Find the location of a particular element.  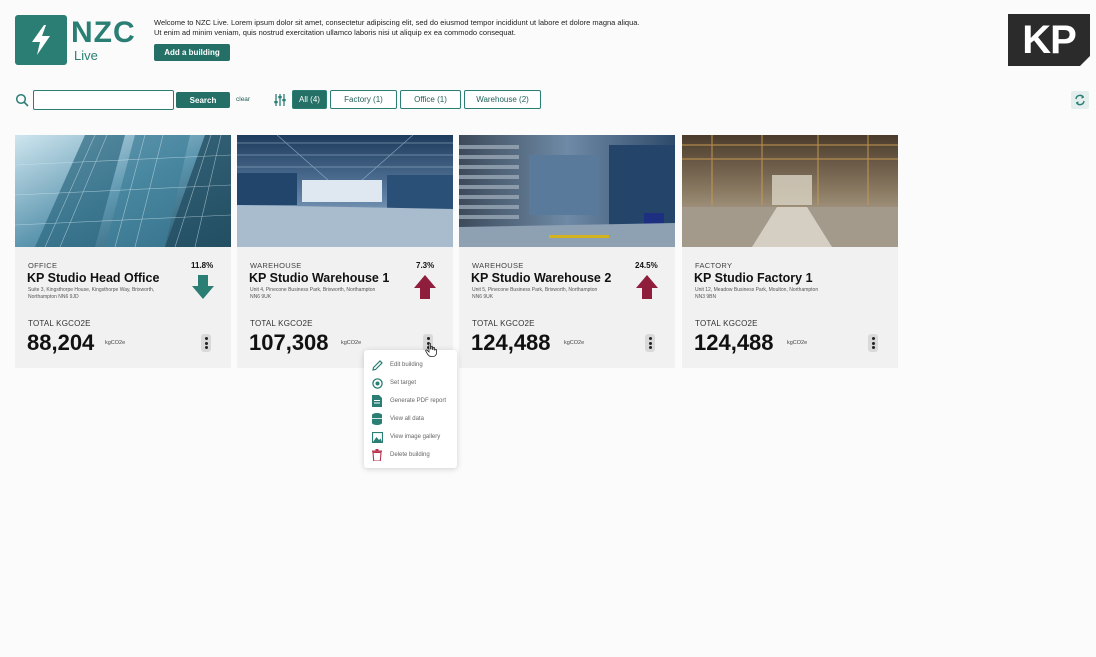

logo-text: NZC is located at coordinates (103, 32).